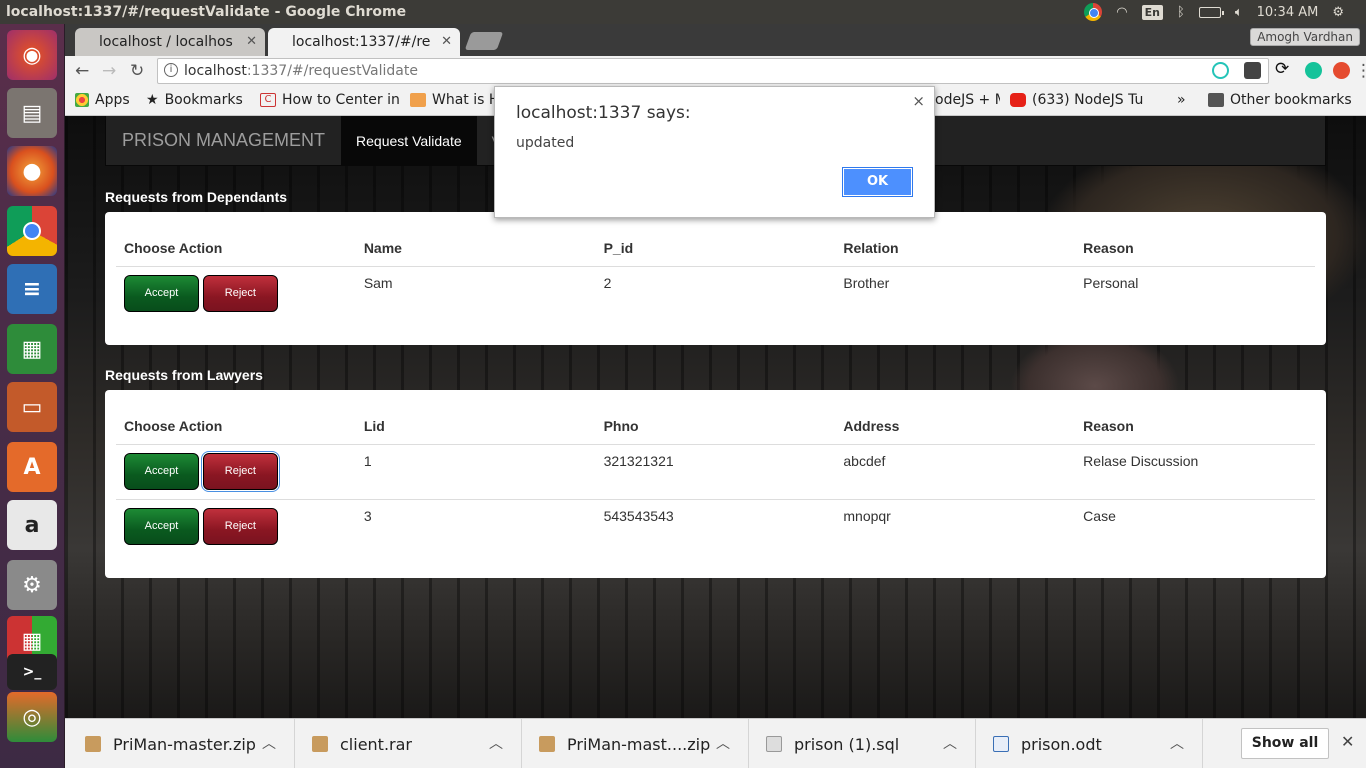 This screenshot has width=1366, height=768. Describe the element at coordinates (194, 100) in the screenshot. I see `bookmark-bookmarks: ★ Bookmarks` at that location.